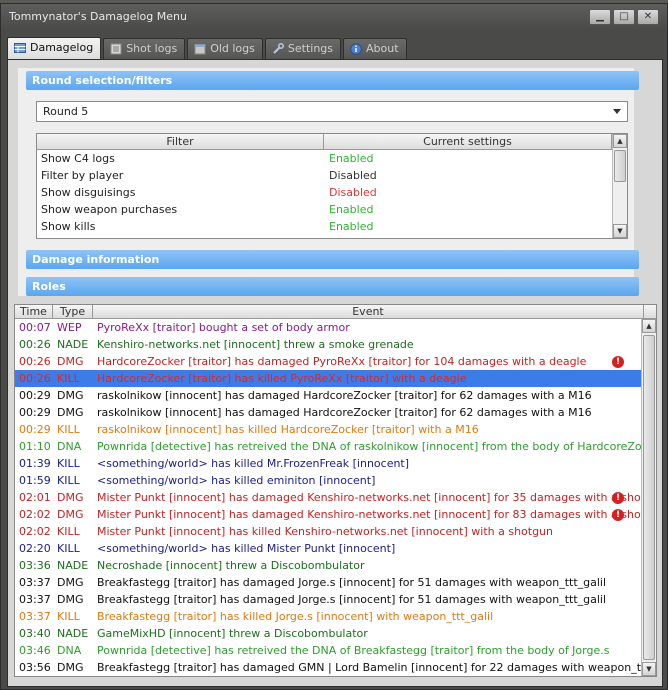 The image size is (668, 690). I want to click on damage-information-header: Damage information, so click(332, 259).